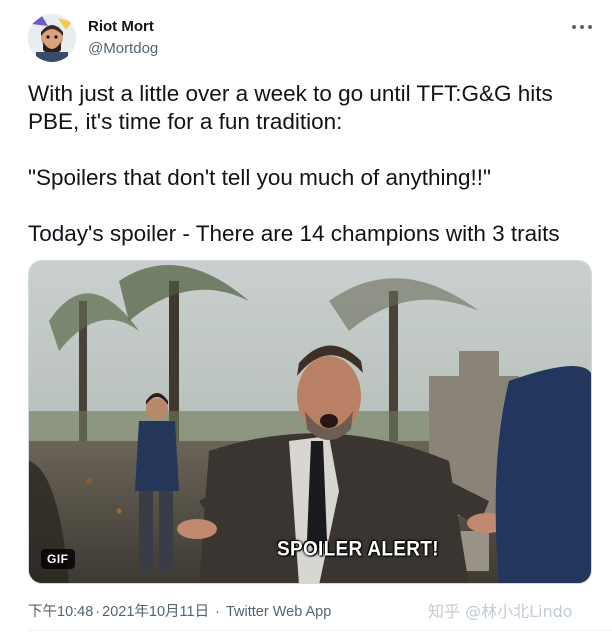 The width and height of the screenshot is (612, 640). I want to click on watermark: 知乎 @林小北Lindo, so click(500, 611).